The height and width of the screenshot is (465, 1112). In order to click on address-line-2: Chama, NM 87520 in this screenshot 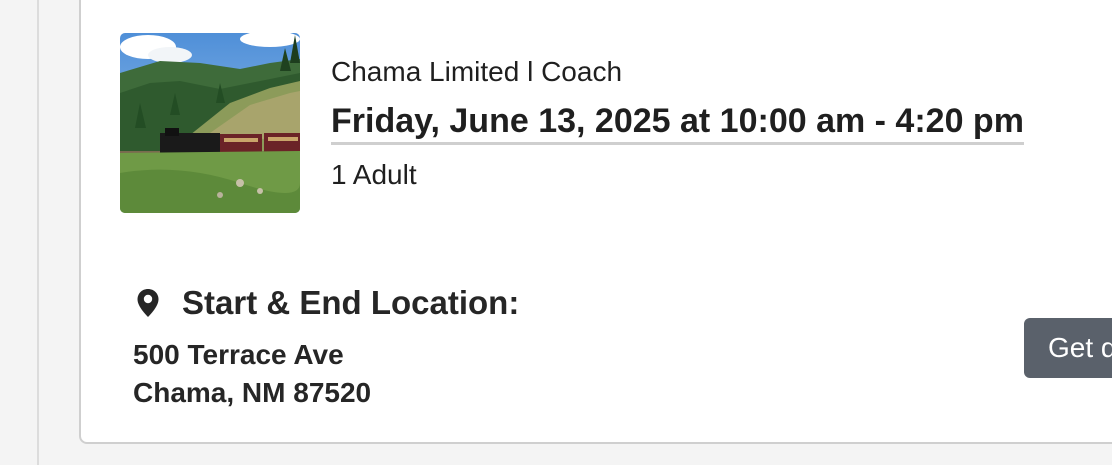, I will do `click(252, 392)`.